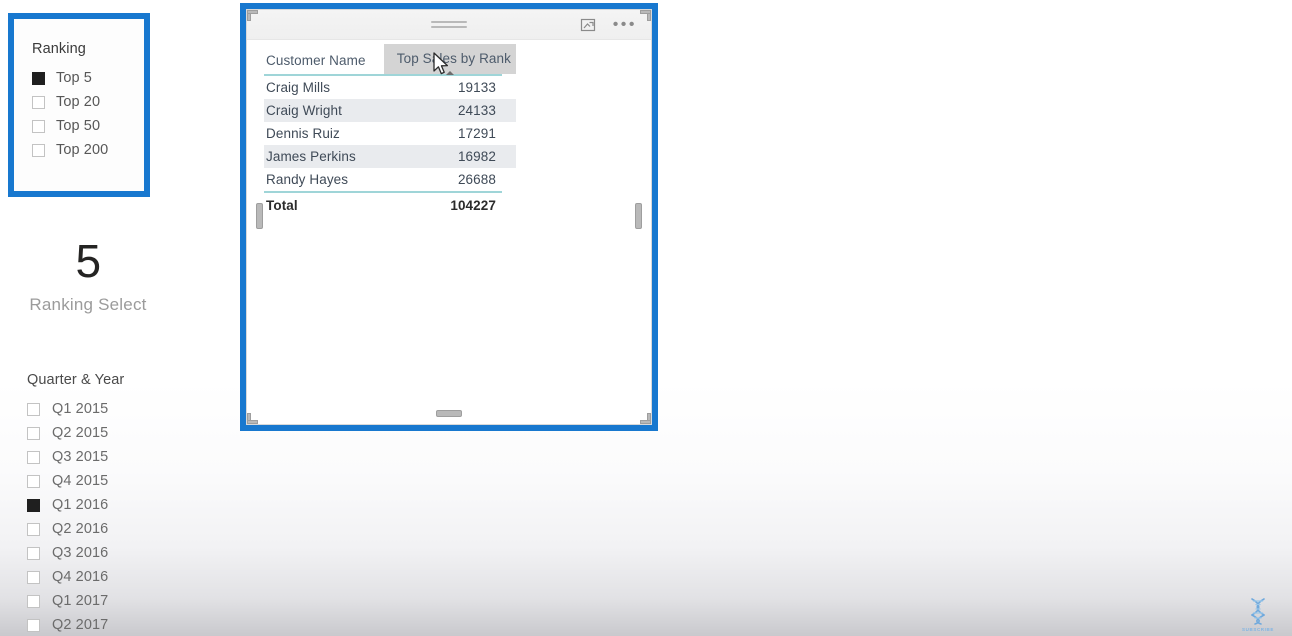  Describe the element at coordinates (80, 481) in the screenshot. I see `quarter-option-label: Q4 2015` at that location.